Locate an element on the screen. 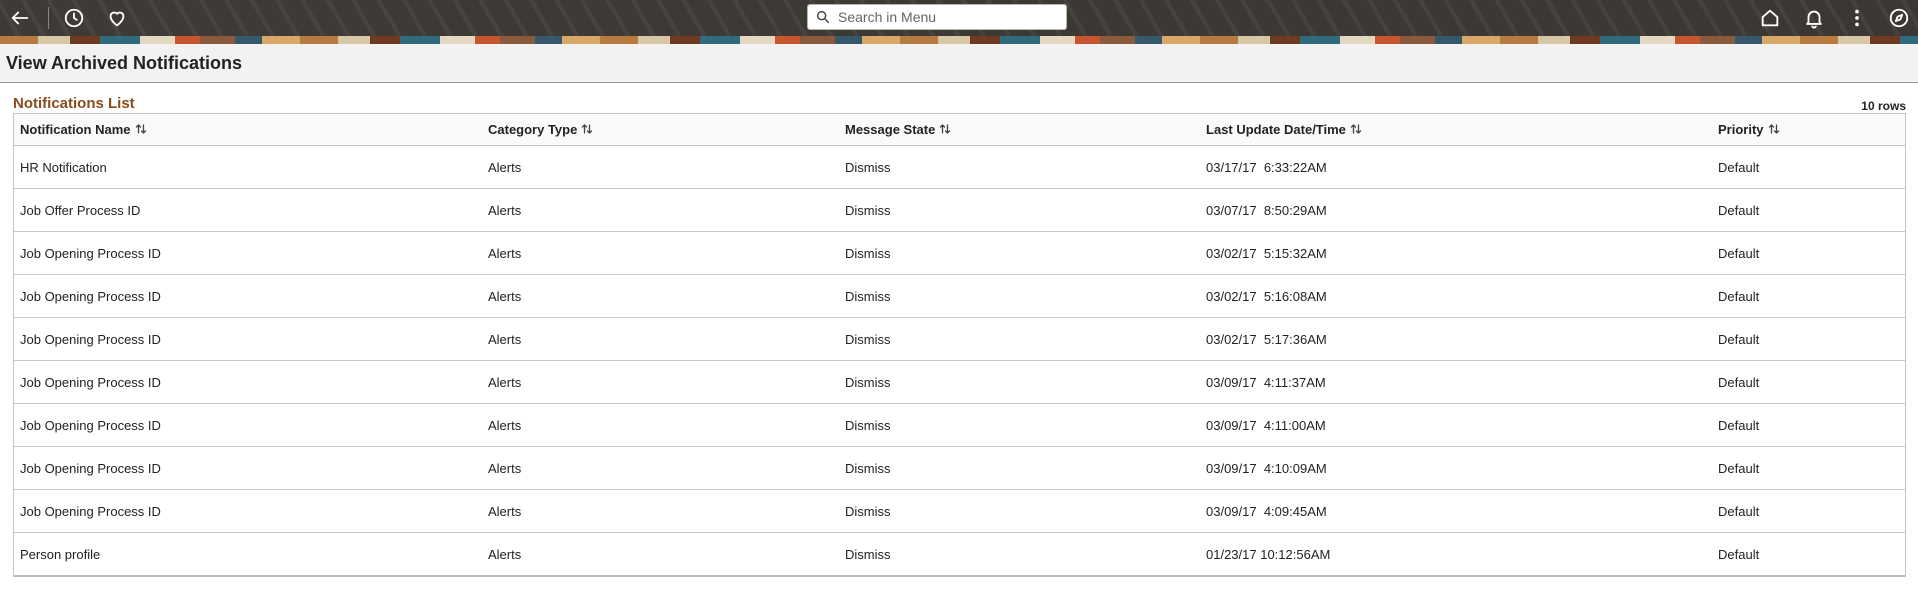 Image resolution: width=1918 pixels, height=590 pixels. clock-icon is located at coordinates (74, 18).